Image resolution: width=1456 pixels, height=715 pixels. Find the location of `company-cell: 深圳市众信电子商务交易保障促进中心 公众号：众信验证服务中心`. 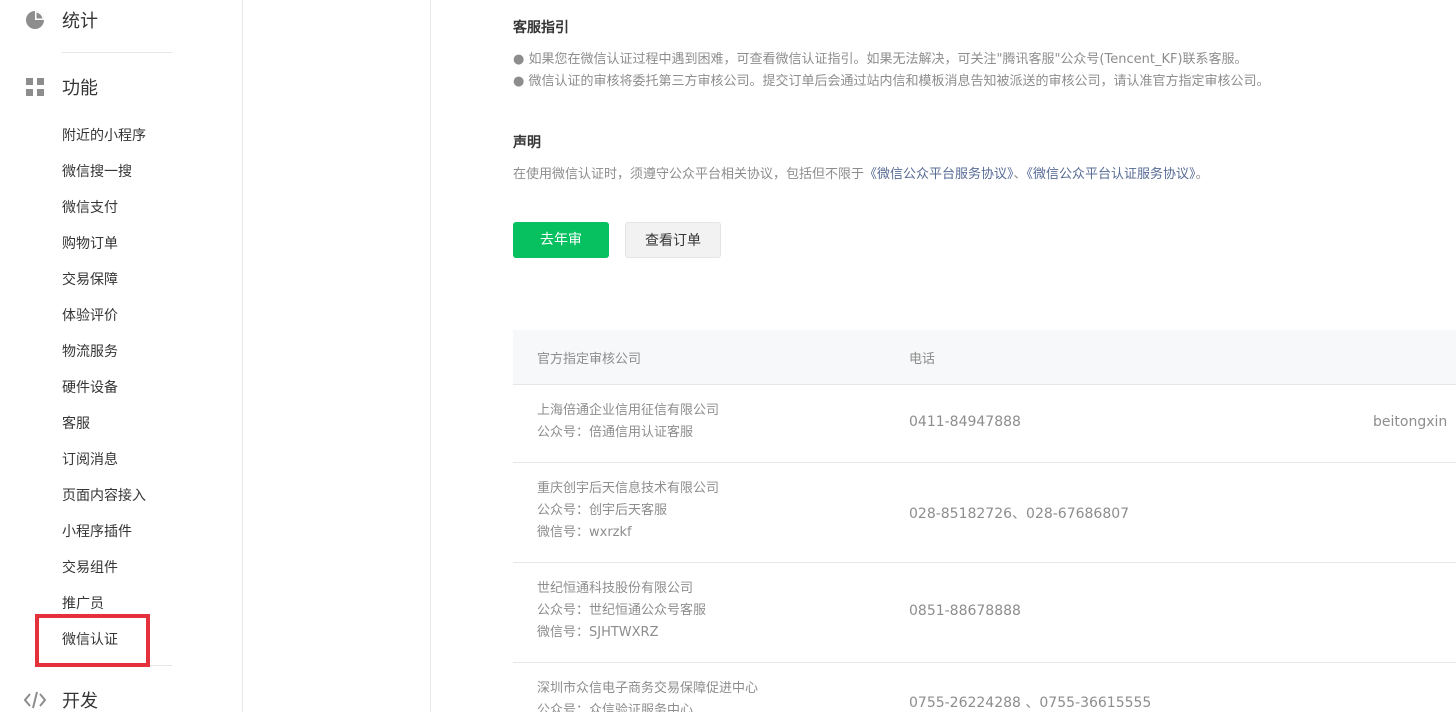

company-cell: 深圳市众信电子商务交易保障促进中心 公众号：众信验证服务中心 is located at coordinates (647, 695).